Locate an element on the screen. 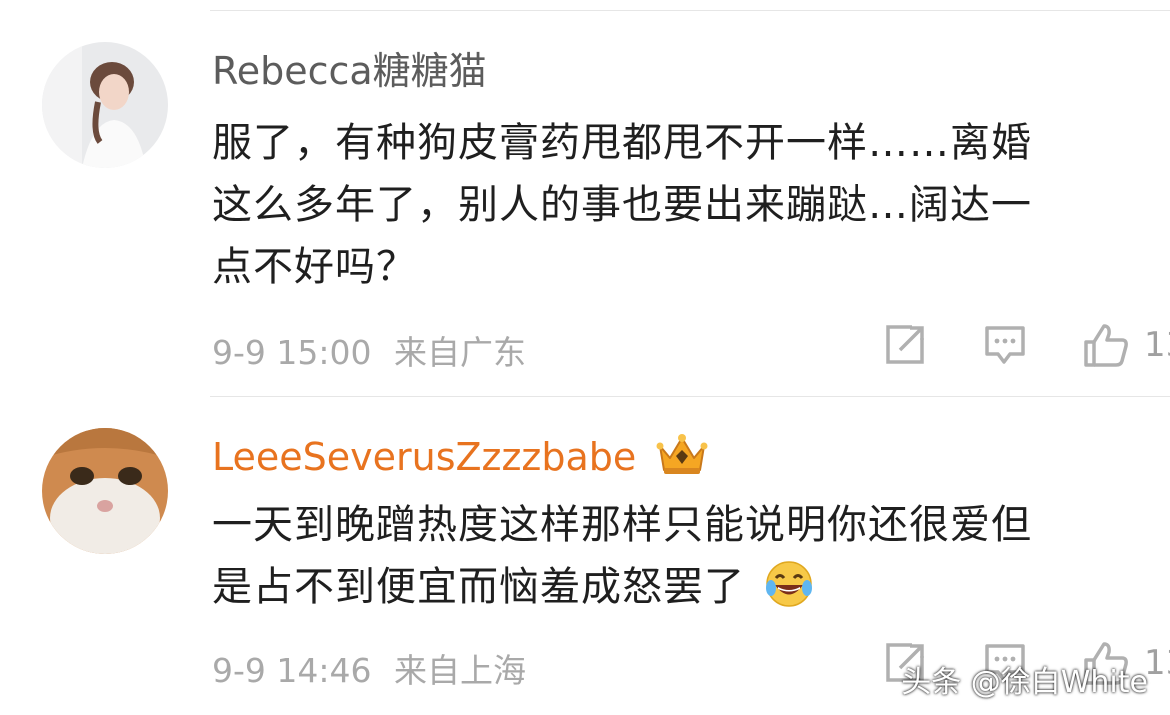 The width and height of the screenshot is (1170, 715). comment-text: 一天到晚蹭热度这样那样只能说明你还很爱但 是占不到便宜而恼羞成怒罢了 is located at coordinates (662, 556).